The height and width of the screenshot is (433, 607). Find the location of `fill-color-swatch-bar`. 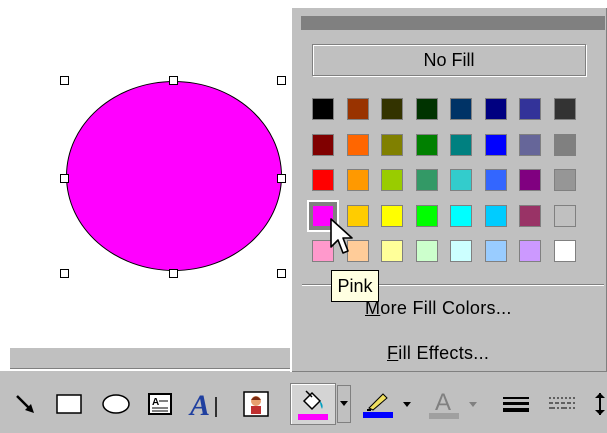

fill-color-swatch-bar is located at coordinates (313, 416).